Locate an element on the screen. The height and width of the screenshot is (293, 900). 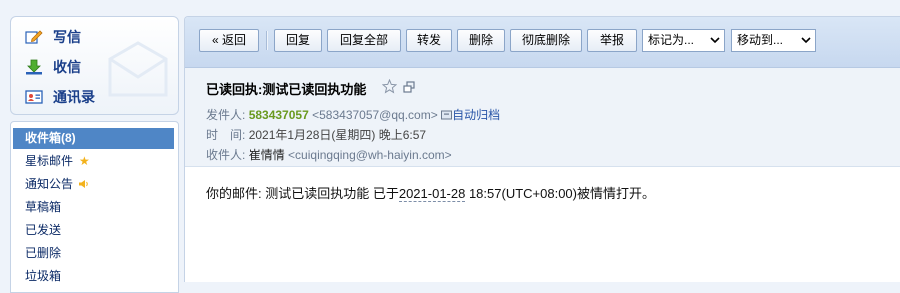
contacts-label: 通讯录 is located at coordinates (74, 97).